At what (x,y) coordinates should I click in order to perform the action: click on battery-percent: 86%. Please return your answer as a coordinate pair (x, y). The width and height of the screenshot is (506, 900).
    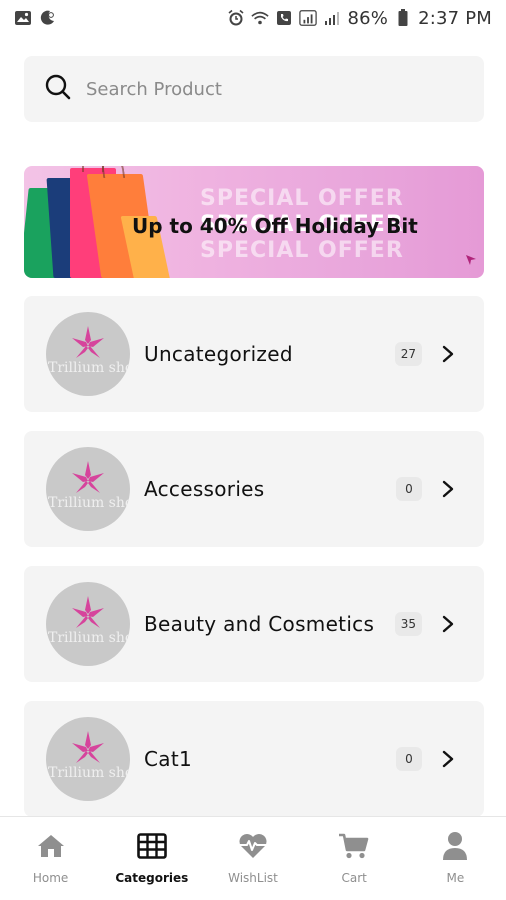
    Looking at the image, I should click on (368, 18).